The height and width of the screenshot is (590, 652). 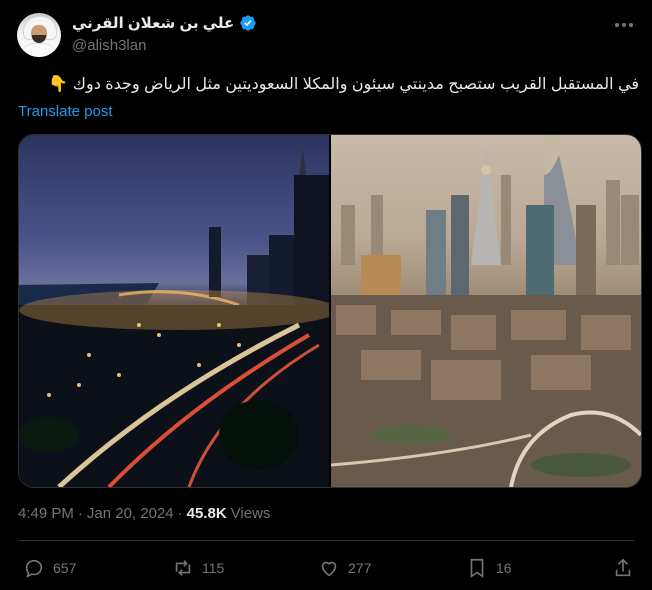 I want to click on author-display-name: علي بن شعلان القرني, so click(x=153, y=23).